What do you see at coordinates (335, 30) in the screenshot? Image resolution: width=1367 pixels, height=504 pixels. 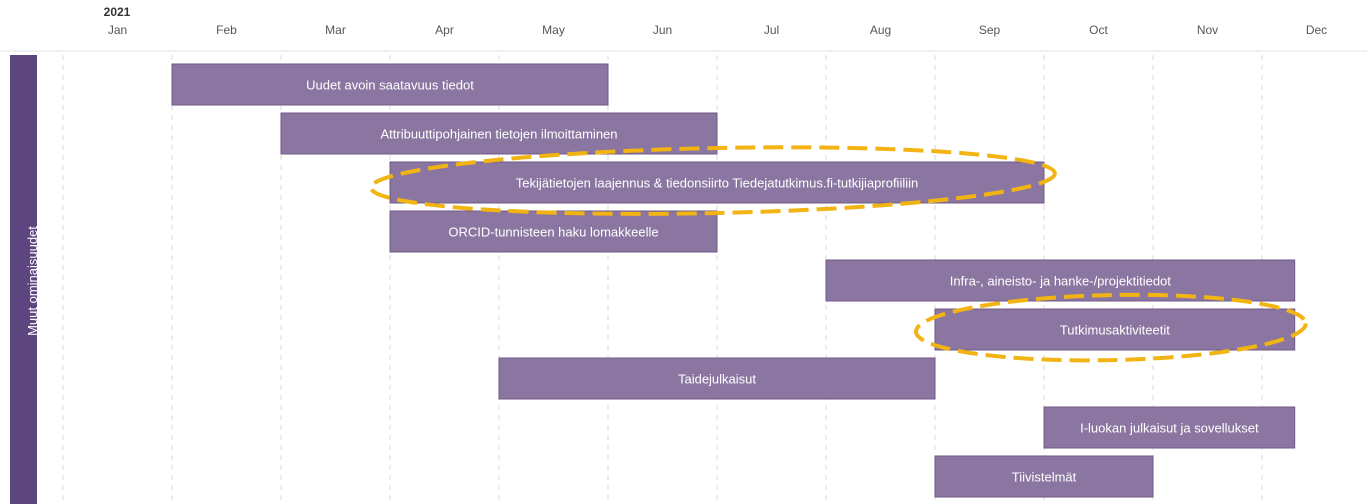 I see `month-label-mar: Mar` at bounding box center [335, 30].